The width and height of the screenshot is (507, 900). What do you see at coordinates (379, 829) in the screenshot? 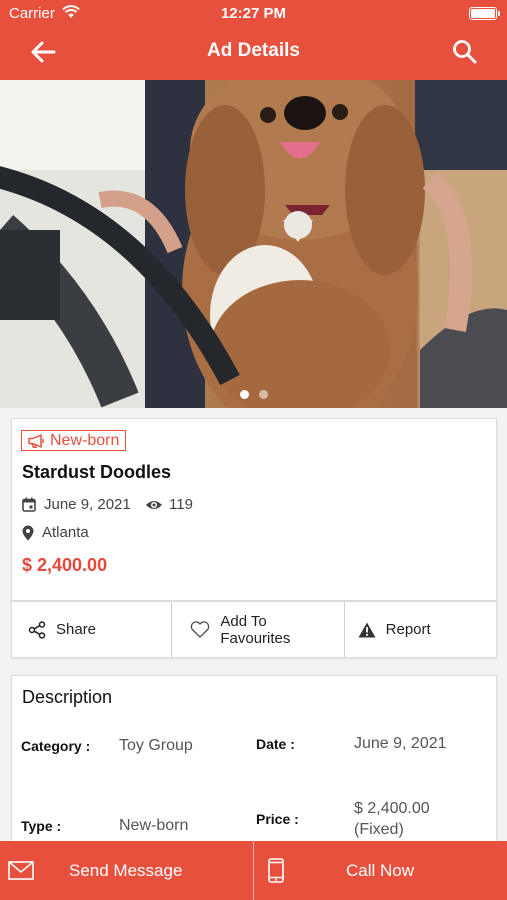
I see `price-note: (Fixed)` at bounding box center [379, 829].